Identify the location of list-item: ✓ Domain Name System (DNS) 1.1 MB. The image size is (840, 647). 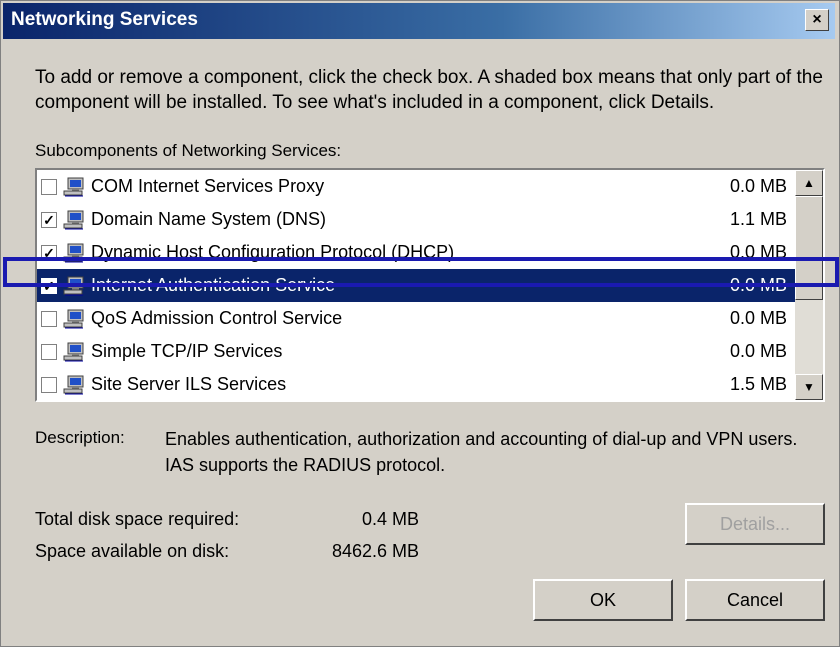
(416, 219).